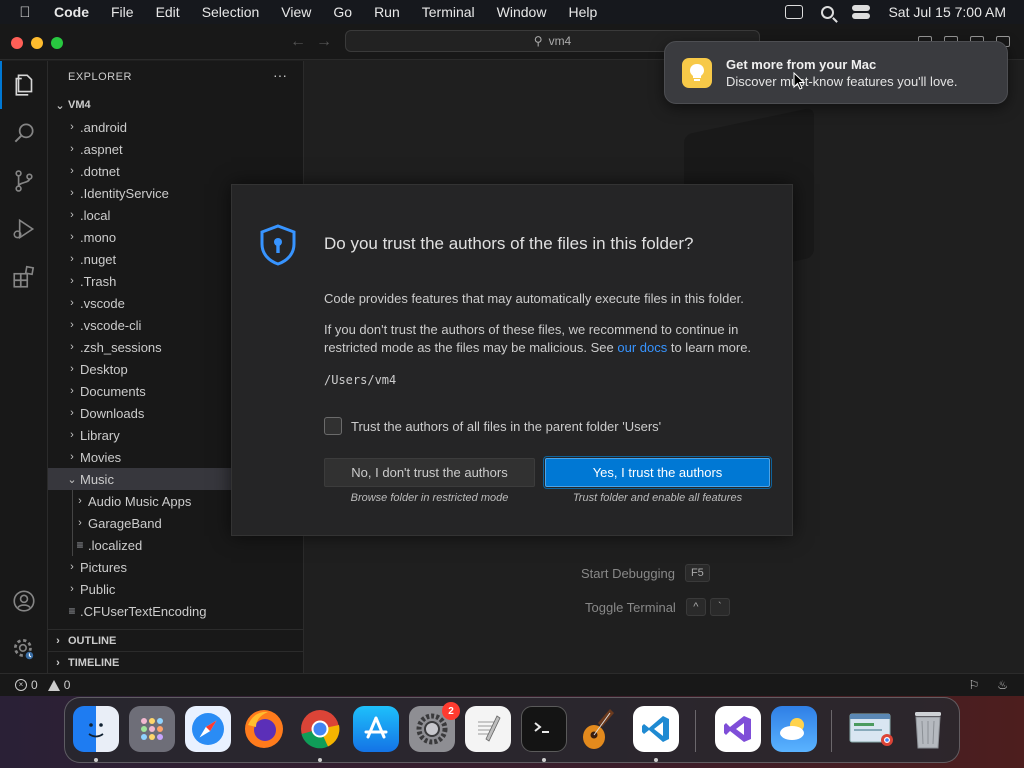 The height and width of the screenshot is (768, 1024). I want to click on chrome-icon, so click(320, 729).